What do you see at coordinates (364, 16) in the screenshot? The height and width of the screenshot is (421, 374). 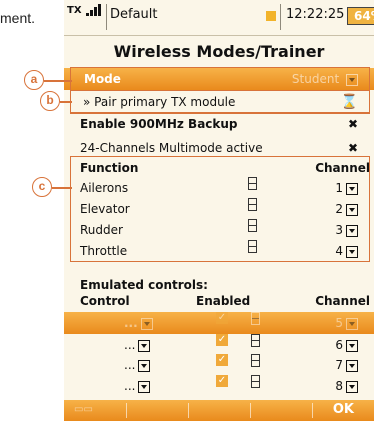 I see `battery-percent: 64%` at bounding box center [364, 16].